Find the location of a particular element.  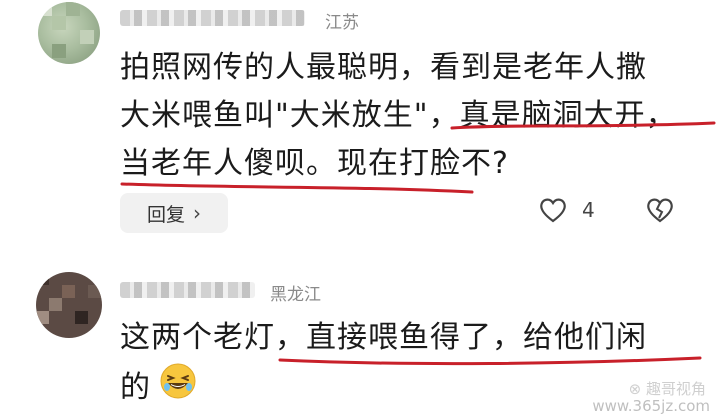

comment-text-line: 拍照网传的人最聪明，看到是老年人撒 is located at coordinates (383, 67).